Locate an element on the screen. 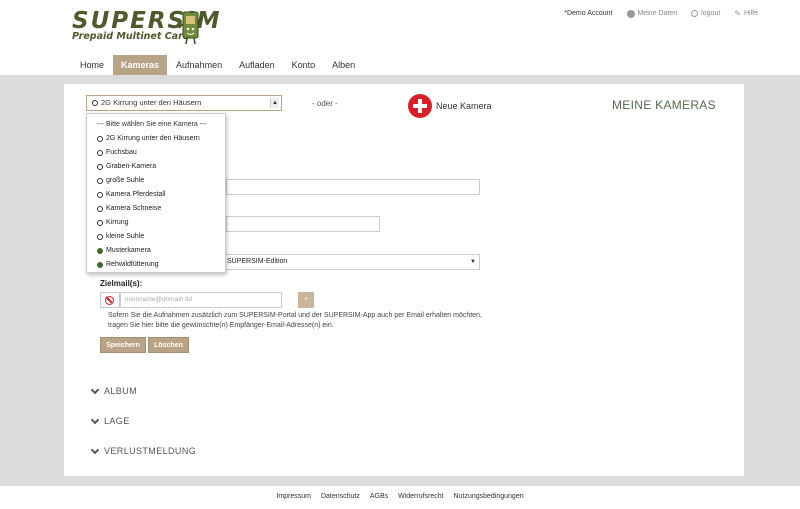  my-data-label: Meine Daten is located at coordinates (658, 13).